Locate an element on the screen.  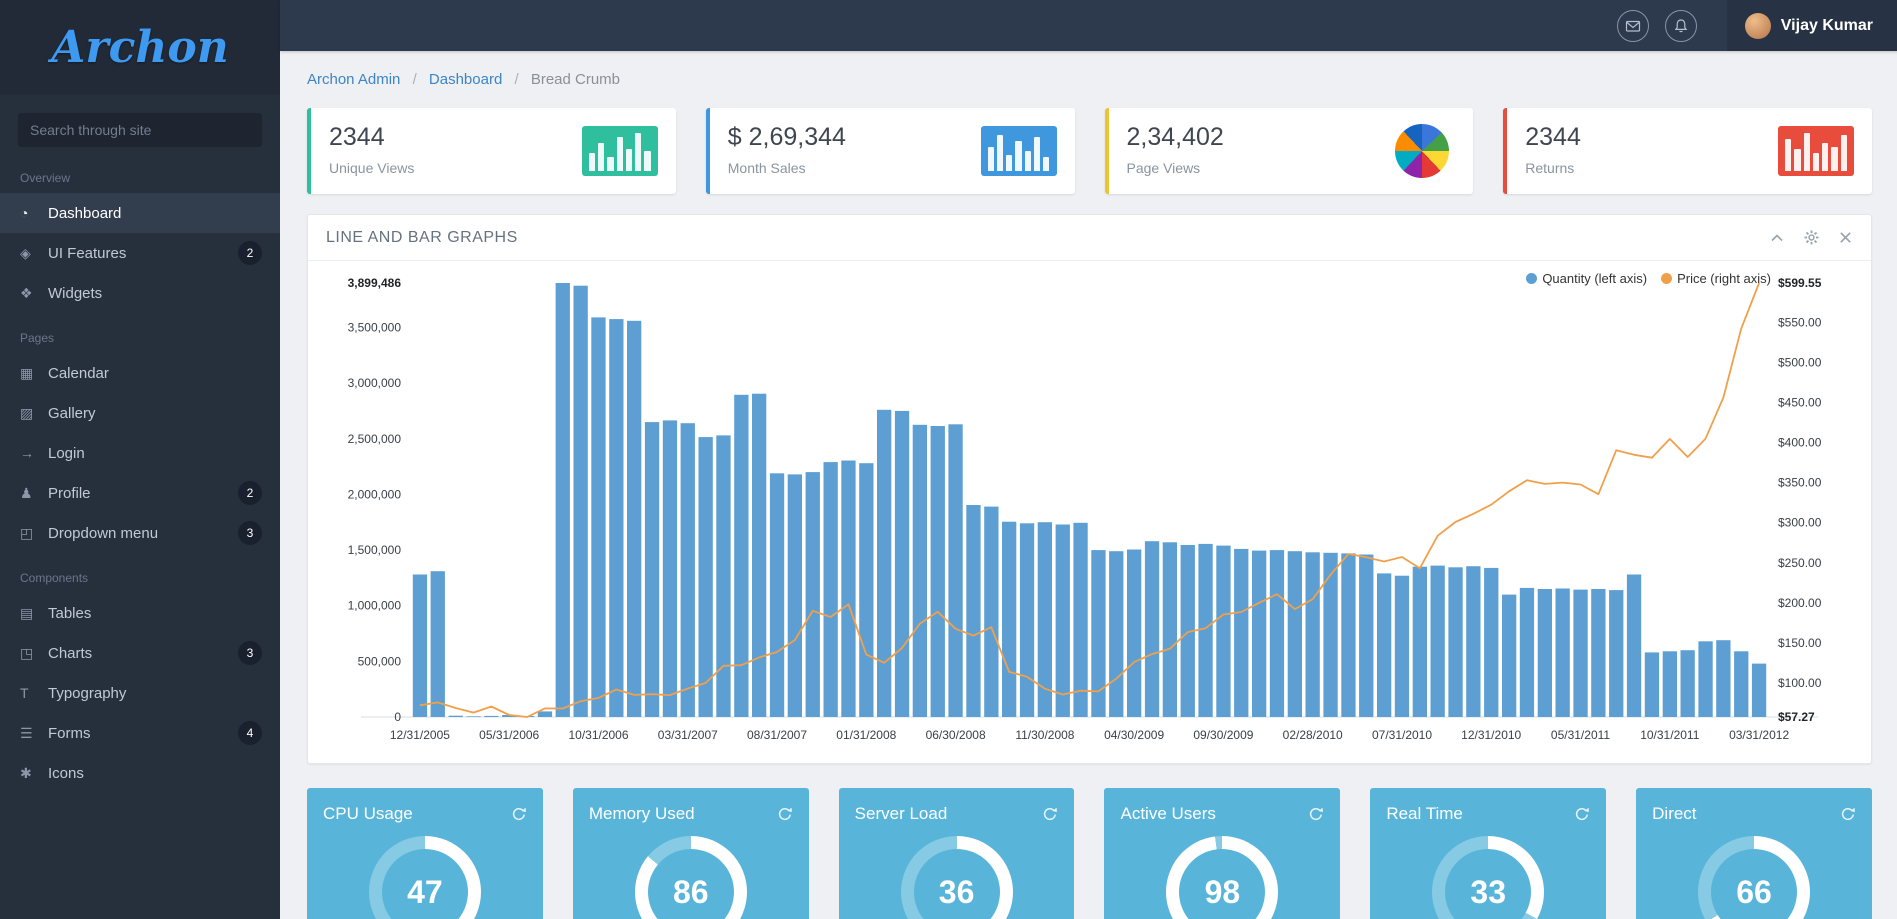
sidebar-item-tables: ▤ Tables is located at coordinates (140, 613).